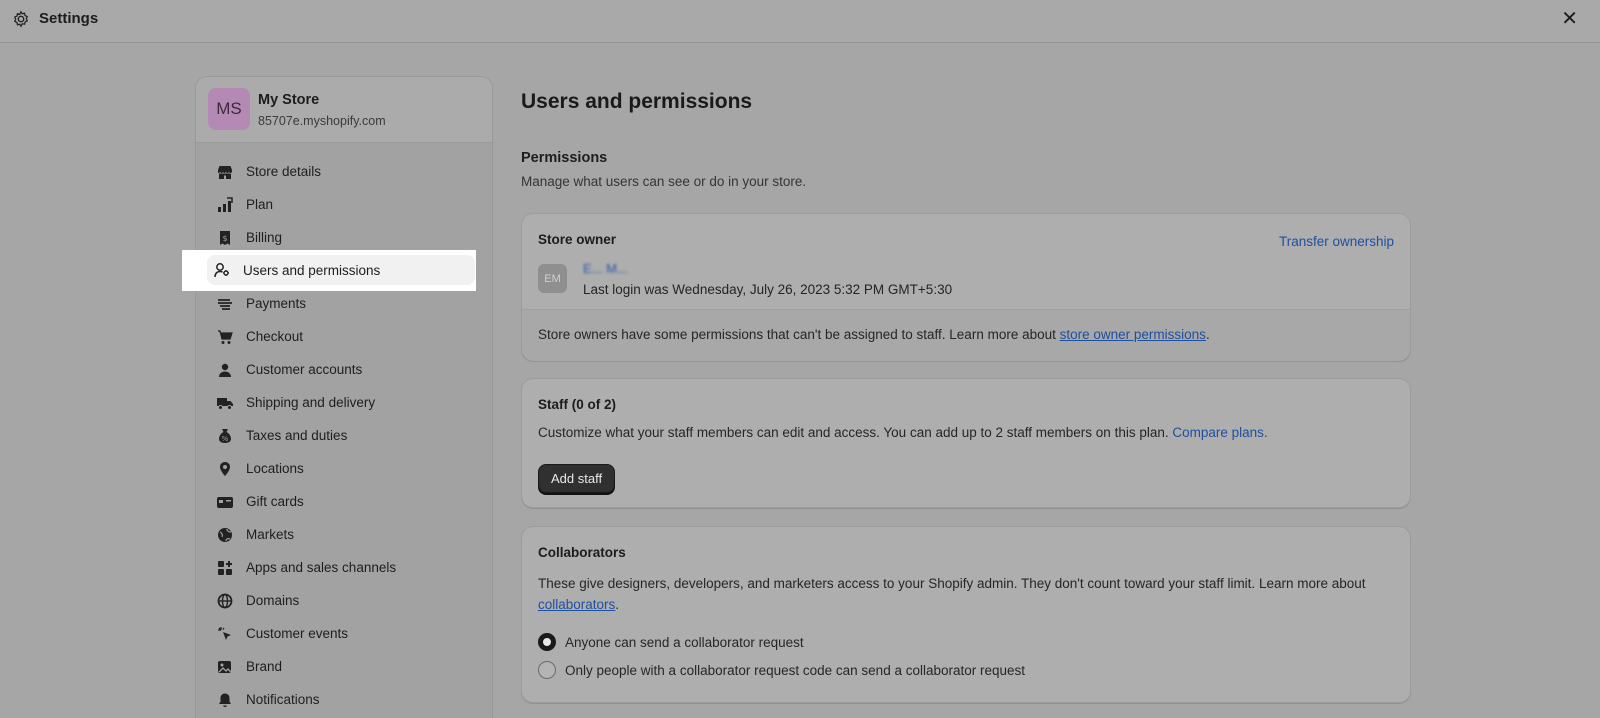 The image size is (1600, 718). I want to click on radio-anyone-request: Anyone can send a collaborator request, so click(671, 642).